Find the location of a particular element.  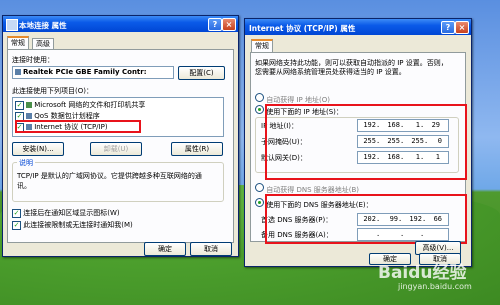

window-title: Internet 协议 (TCP/IP) 属性 is located at coordinates (302, 28).